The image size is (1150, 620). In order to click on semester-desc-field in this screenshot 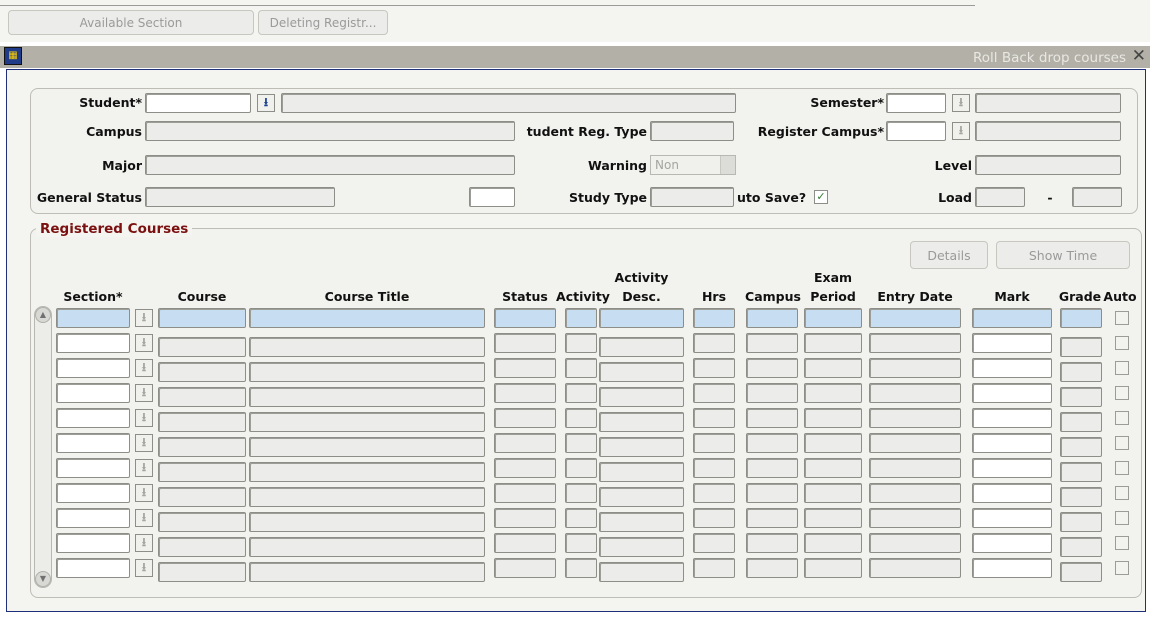, I will do `click(1048, 103)`.